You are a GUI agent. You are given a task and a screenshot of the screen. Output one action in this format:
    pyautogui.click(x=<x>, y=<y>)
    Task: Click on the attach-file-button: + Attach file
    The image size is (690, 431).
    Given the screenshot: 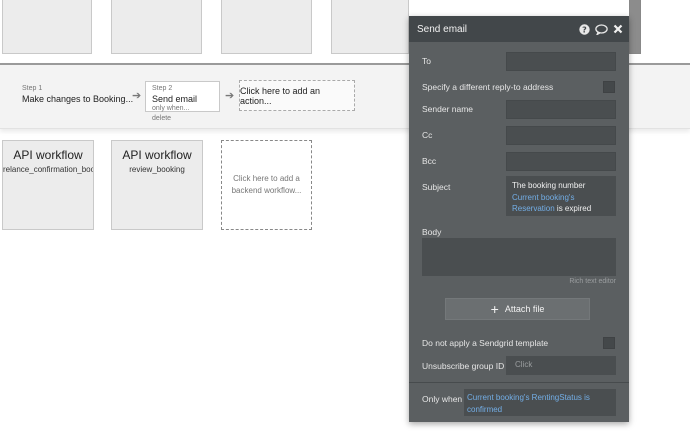 What is the action you would take?
    pyautogui.click(x=517, y=309)
    